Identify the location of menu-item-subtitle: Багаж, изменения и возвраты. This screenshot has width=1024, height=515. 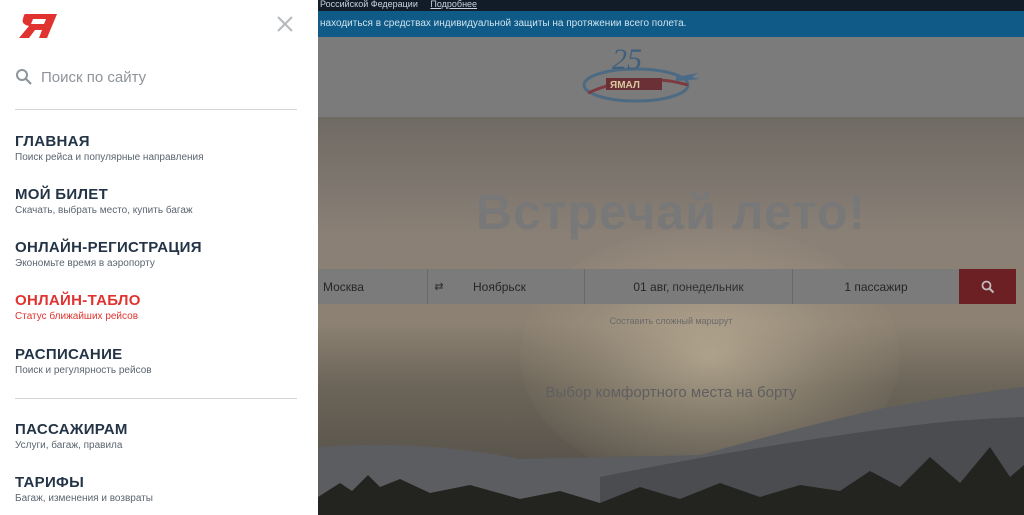
(84, 498).